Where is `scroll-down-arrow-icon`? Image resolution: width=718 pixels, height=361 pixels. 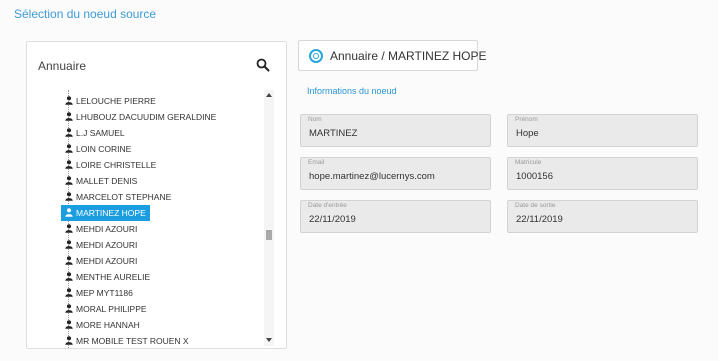
scroll-down-arrow-icon is located at coordinates (269, 340).